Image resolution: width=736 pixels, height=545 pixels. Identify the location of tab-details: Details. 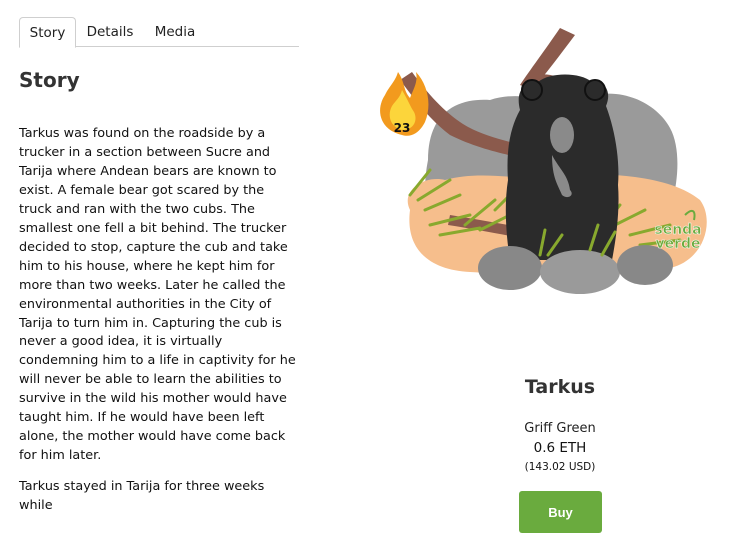
(110, 32).